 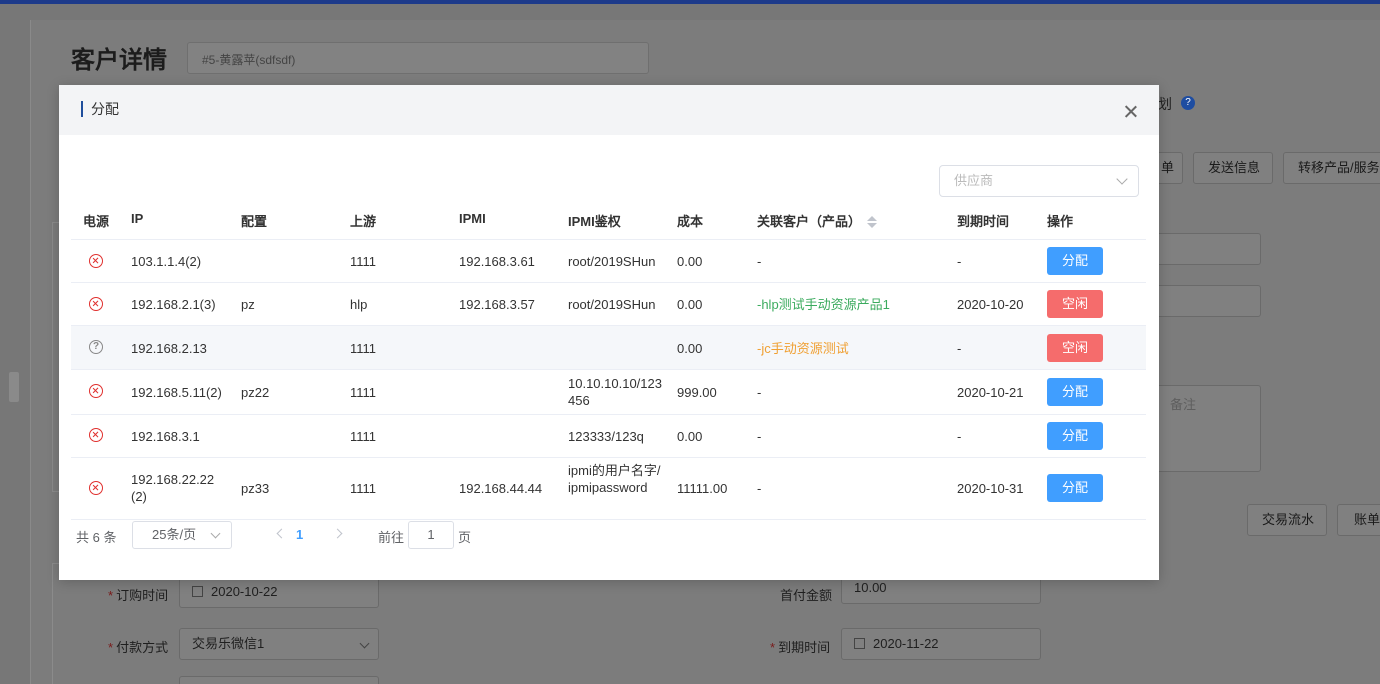 I want to click on column-header-expire: 到期时间, so click(x=983, y=221).